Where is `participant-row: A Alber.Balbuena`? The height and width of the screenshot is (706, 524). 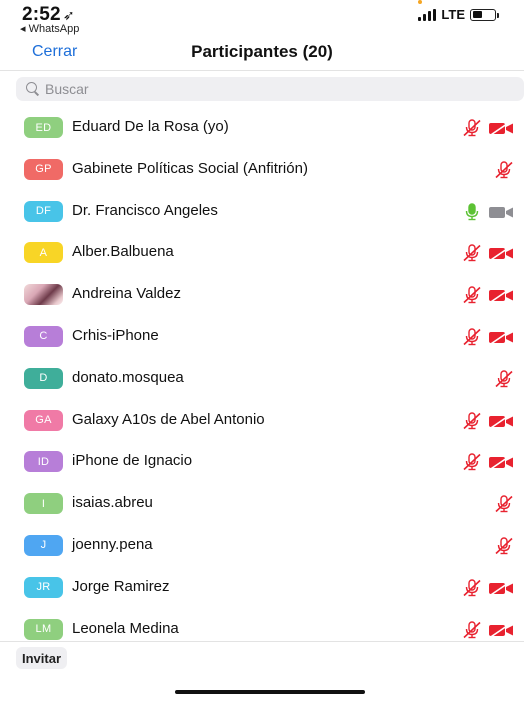 participant-row: A Alber.Balbuena is located at coordinates (262, 253).